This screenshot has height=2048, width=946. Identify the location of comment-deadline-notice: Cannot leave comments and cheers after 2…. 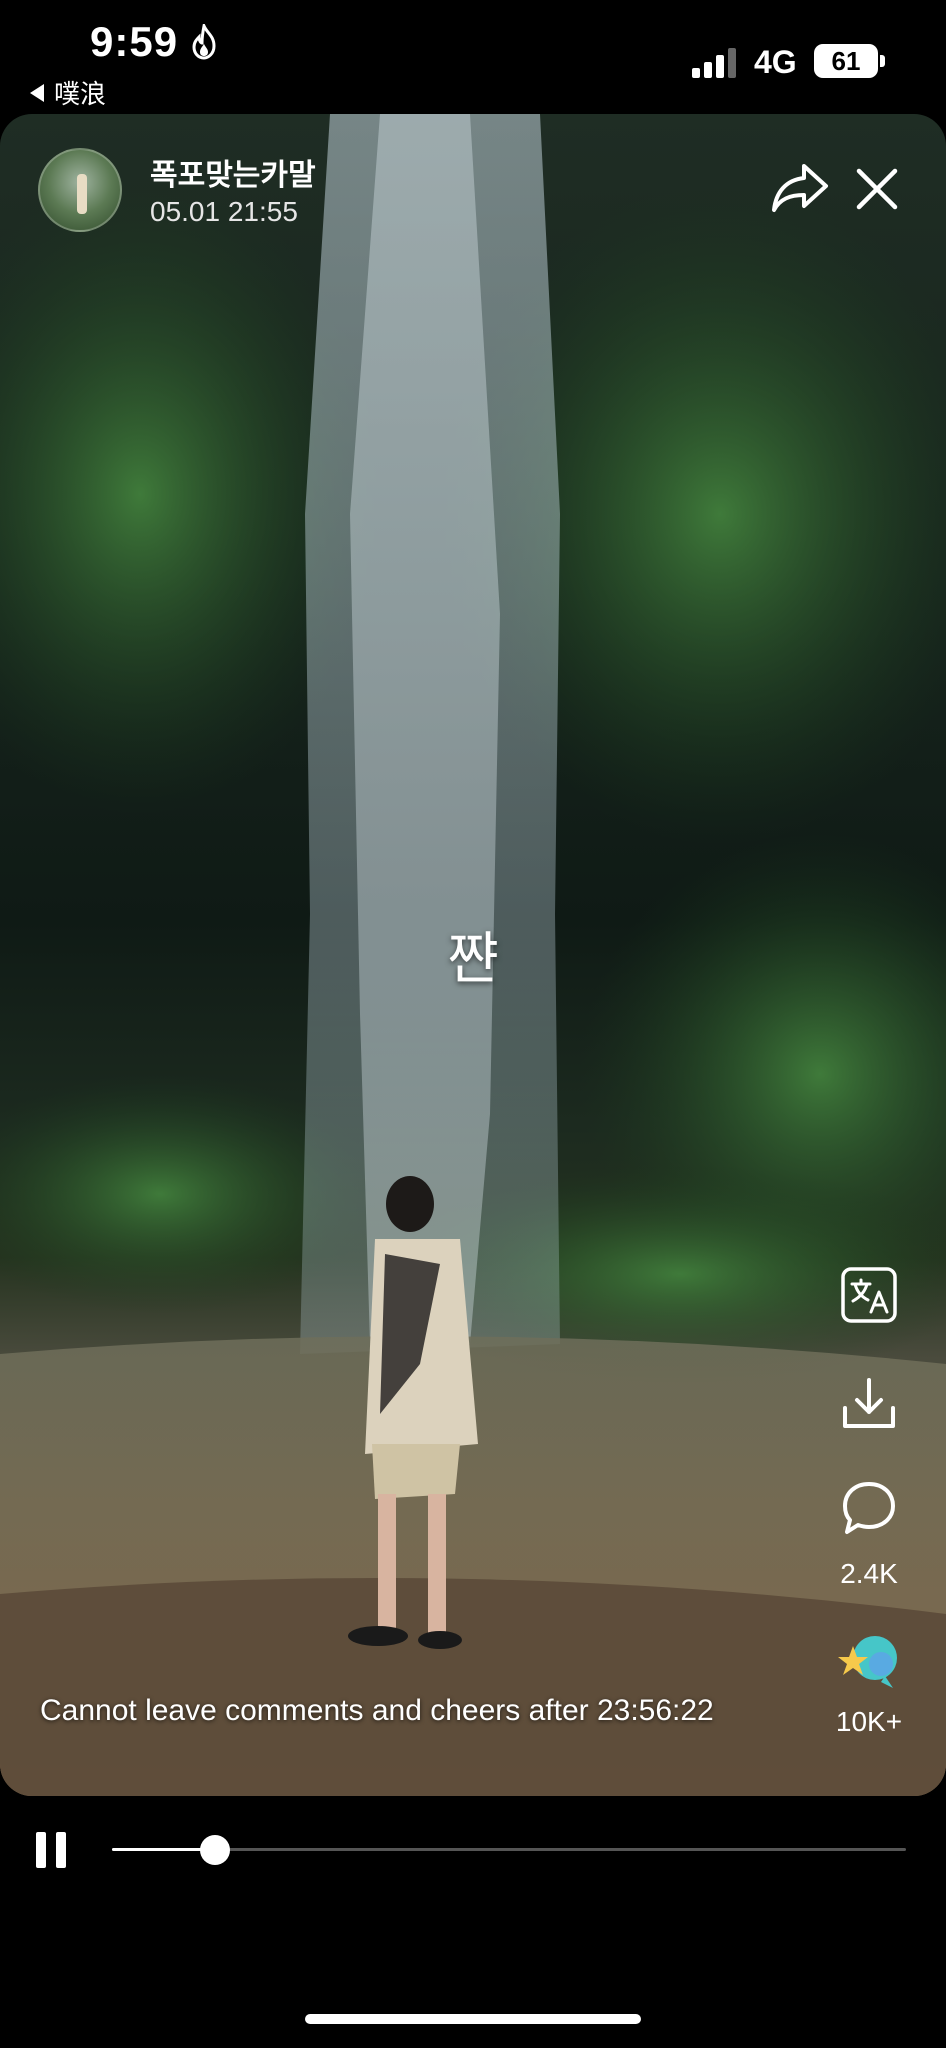
(377, 1710).